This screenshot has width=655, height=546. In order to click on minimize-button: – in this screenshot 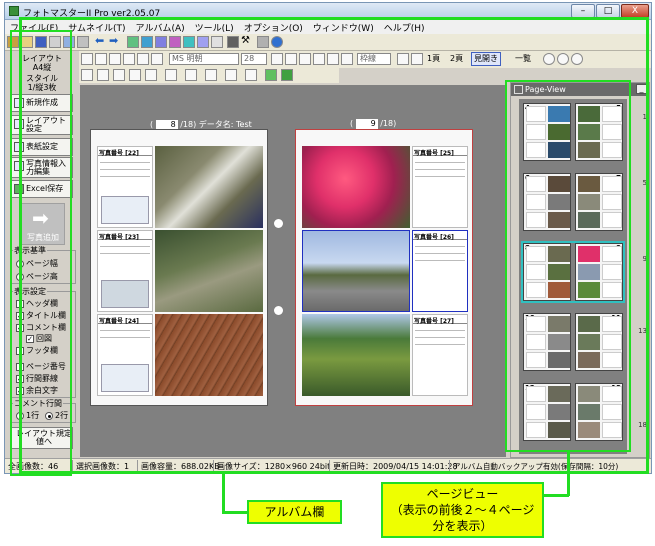, I will do `click(583, 11)`.